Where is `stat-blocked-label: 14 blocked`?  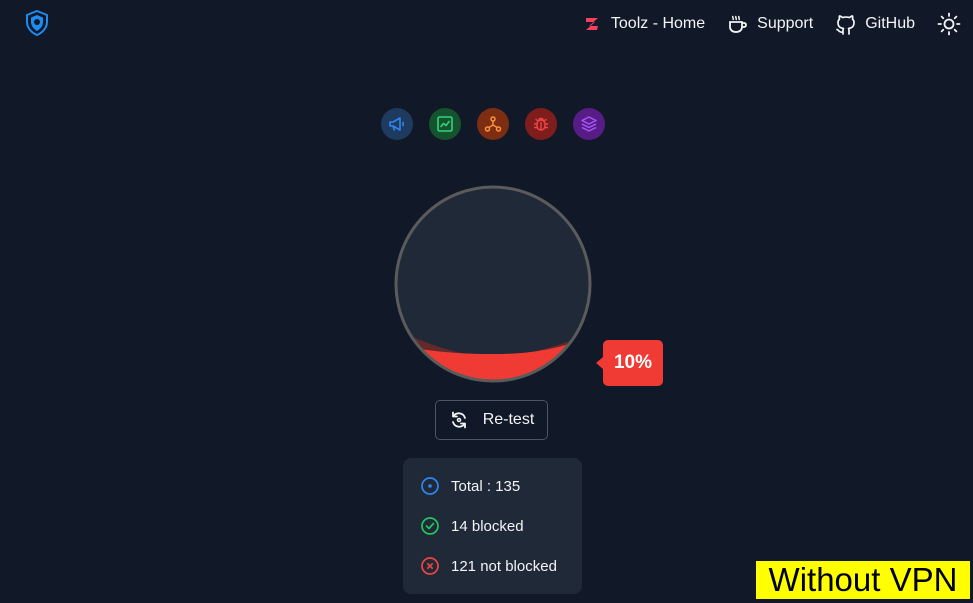 stat-blocked-label: 14 blocked is located at coordinates (487, 526).